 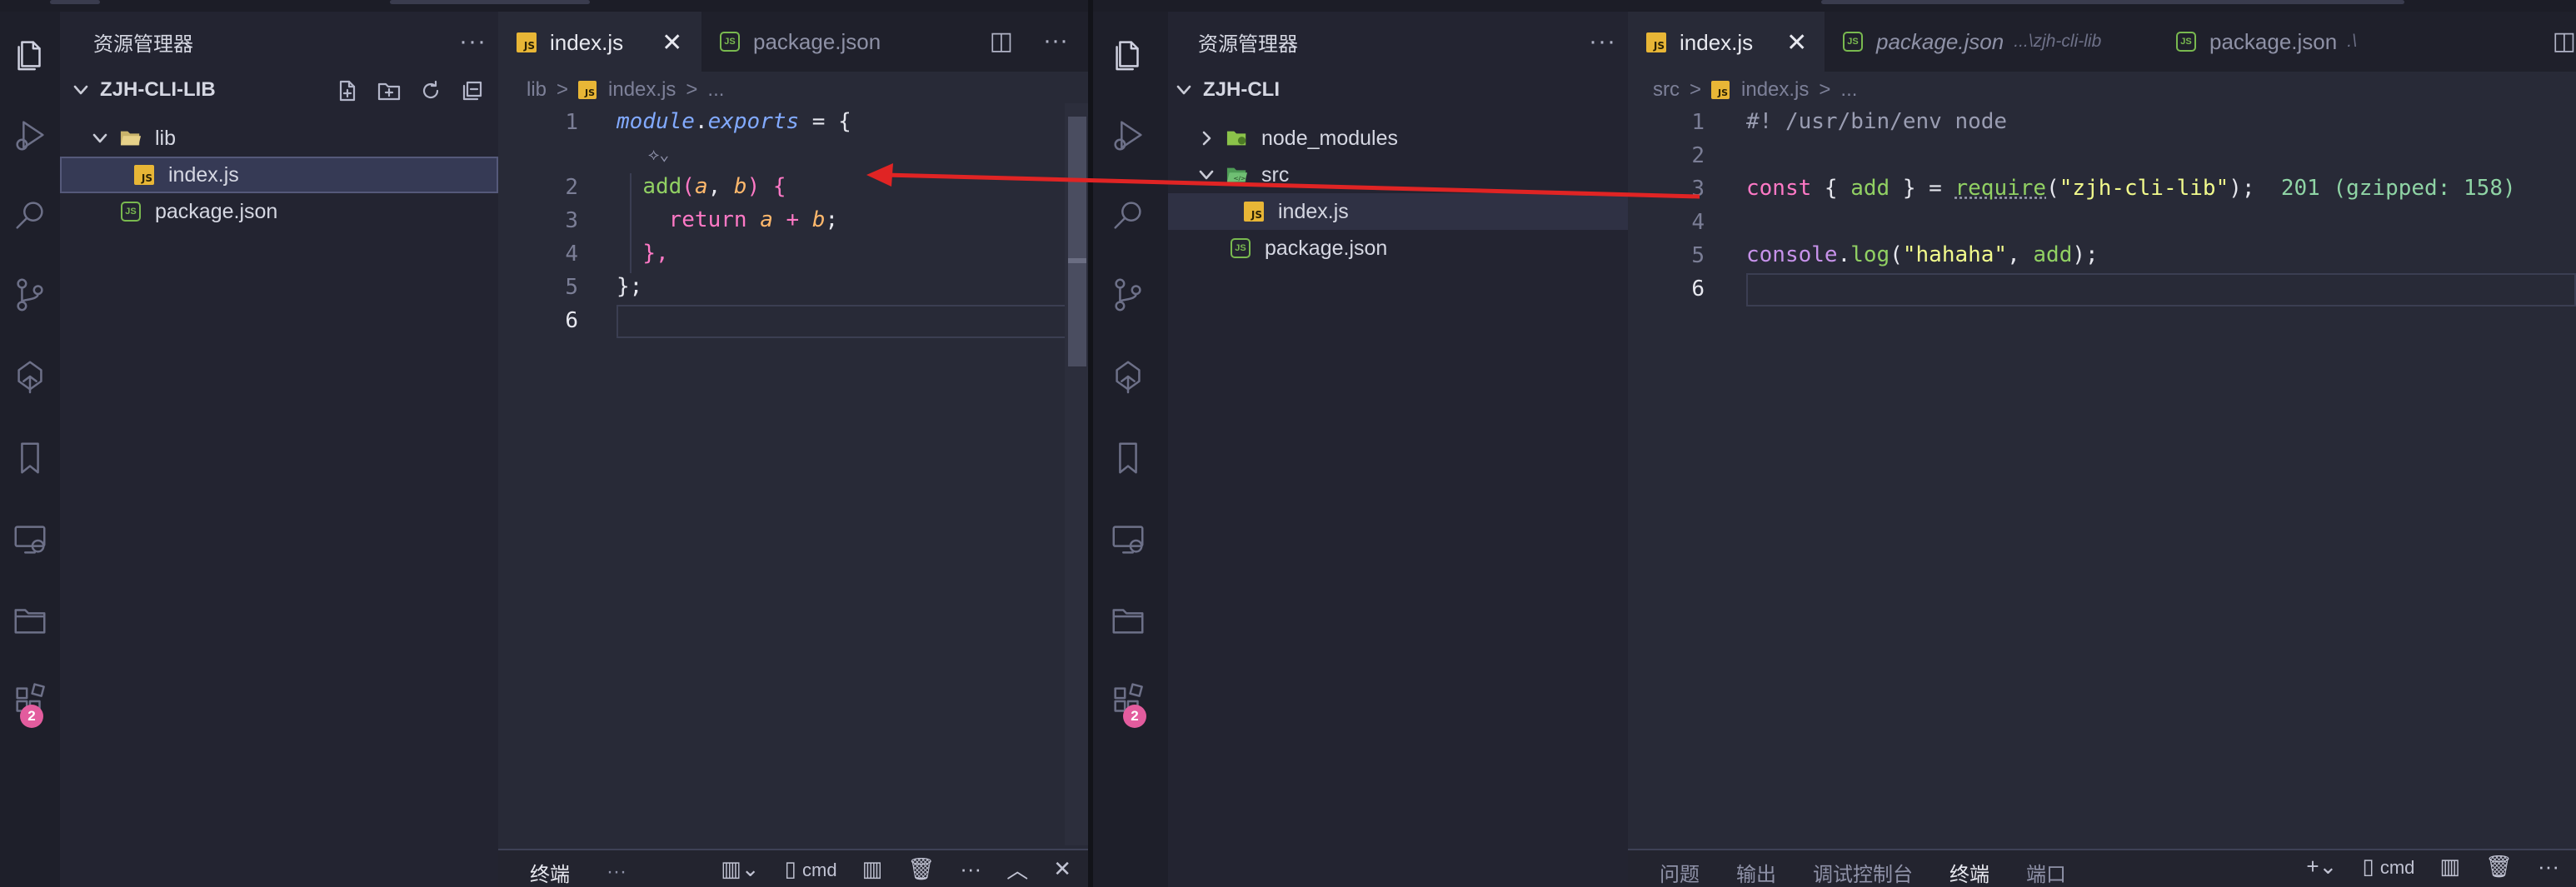 What do you see at coordinates (430, 90) in the screenshot?
I see `refresh-icon` at bounding box center [430, 90].